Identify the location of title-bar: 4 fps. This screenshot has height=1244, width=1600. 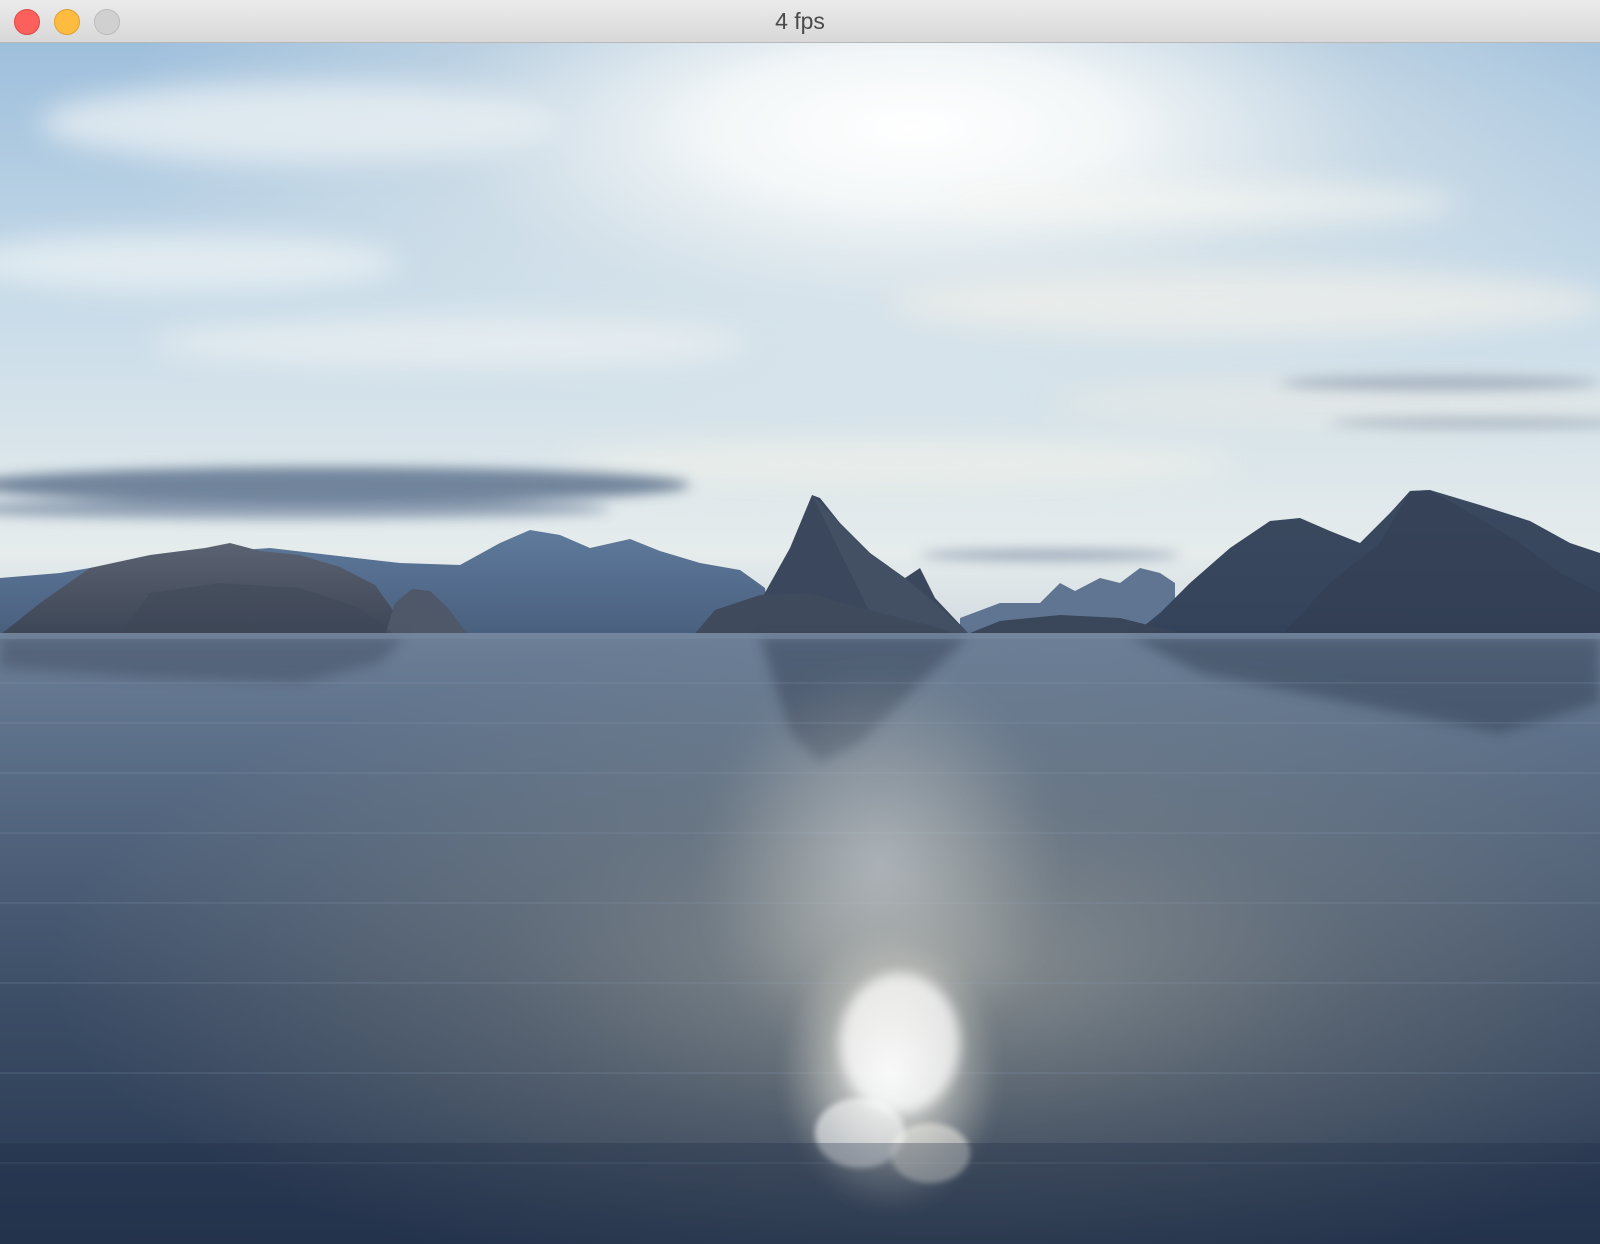
(800, 21).